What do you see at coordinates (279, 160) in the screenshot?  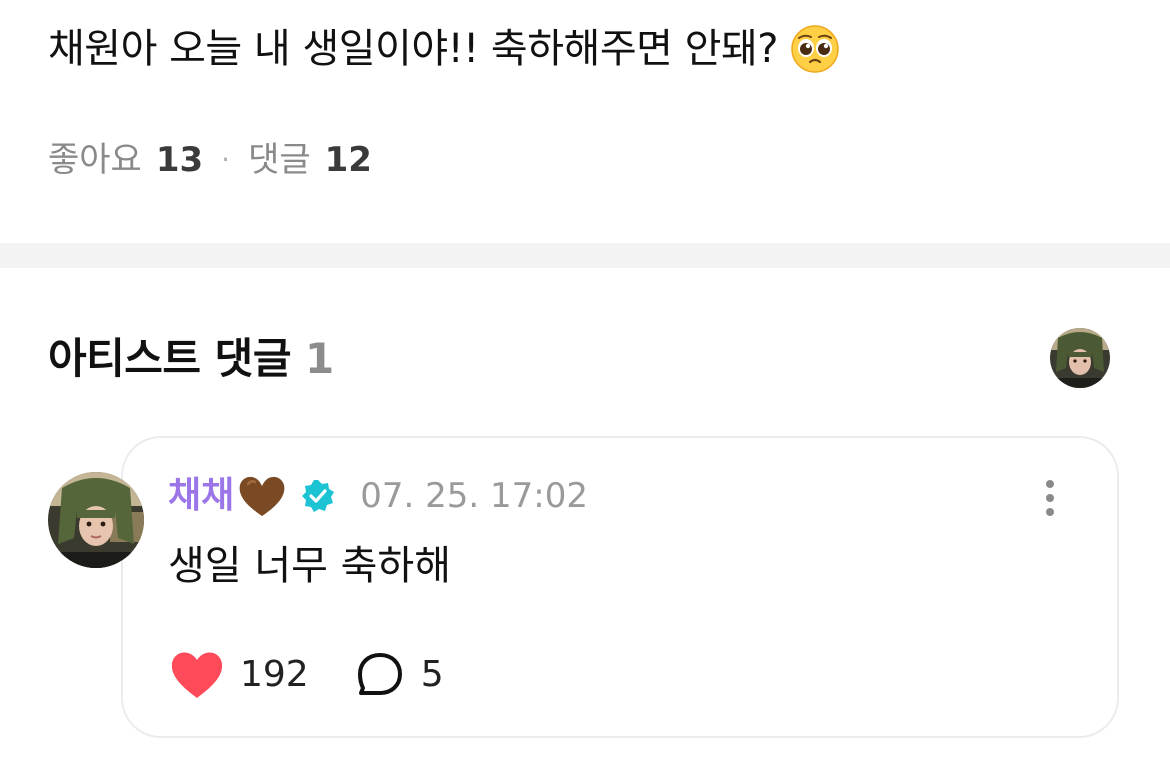 I see `comments-label: 댓글` at bounding box center [279, 160].